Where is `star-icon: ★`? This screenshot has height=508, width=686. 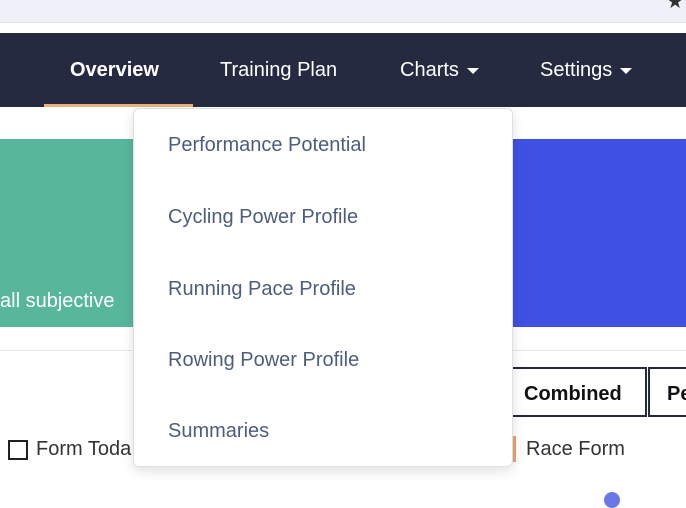
star-icon: ★ is located at coordinates (675, 6).